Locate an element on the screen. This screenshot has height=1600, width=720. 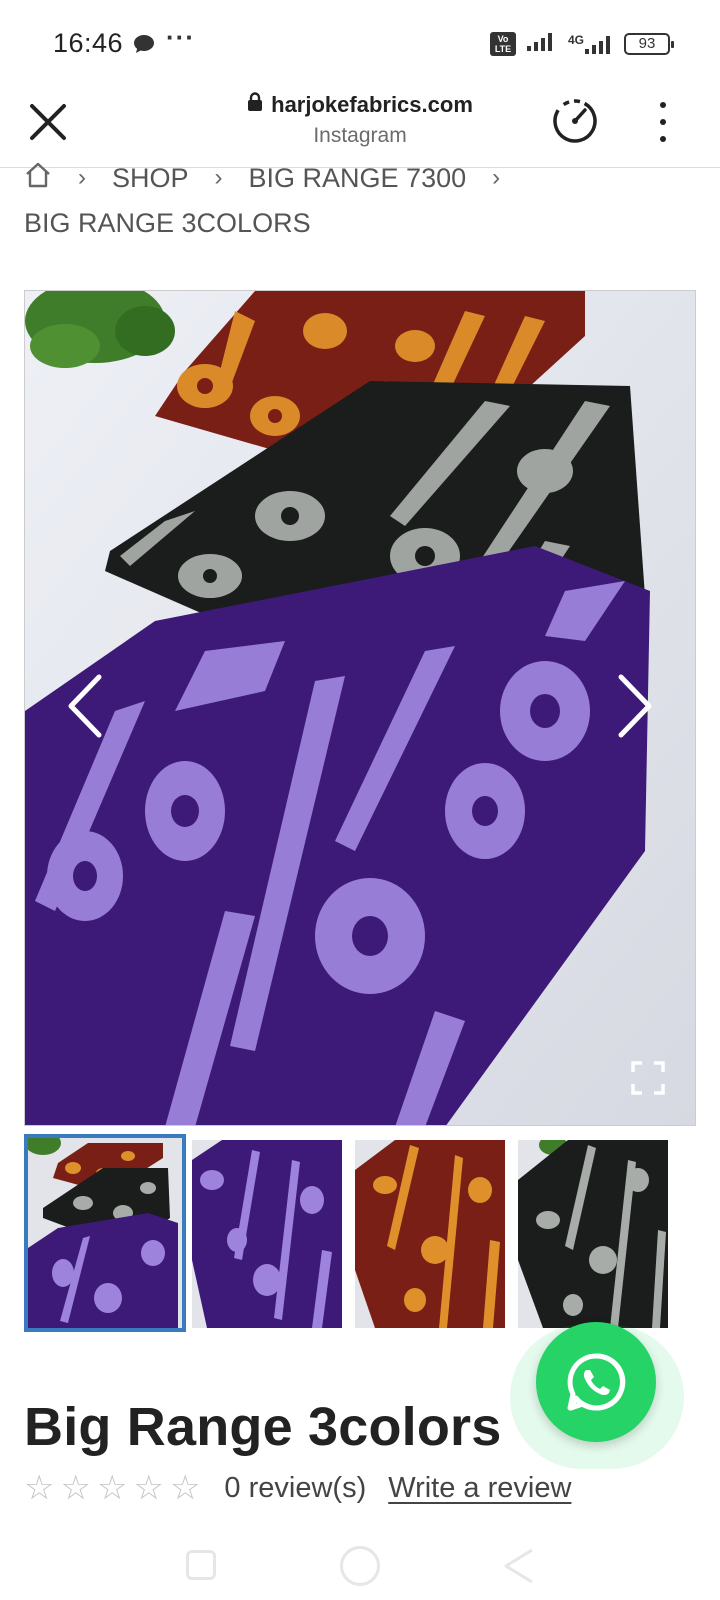
url-domain: harjokefabrics.com is located at coordinates (372, 104).